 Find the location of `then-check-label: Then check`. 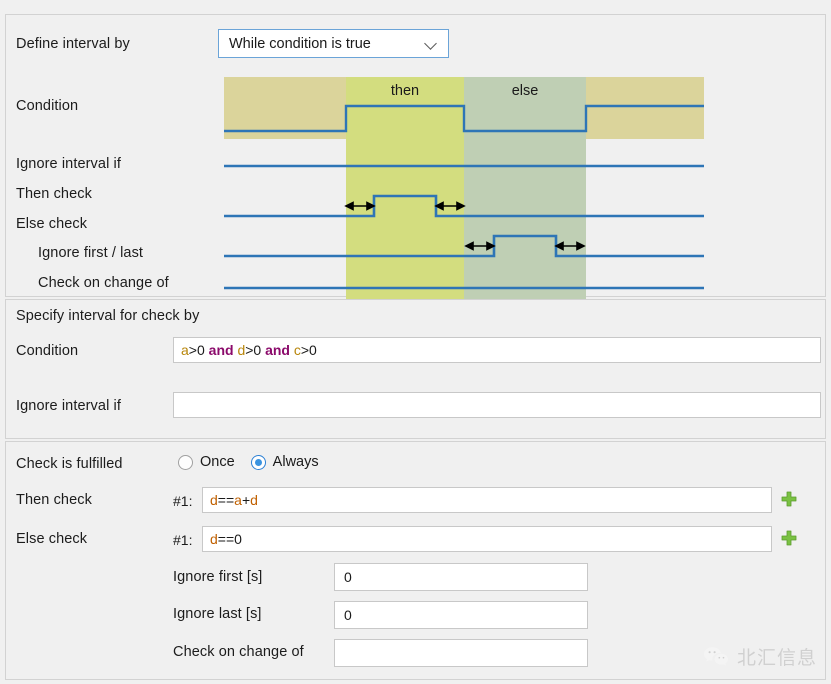

then-check-label: Then check is located at coordinates (54, 500).